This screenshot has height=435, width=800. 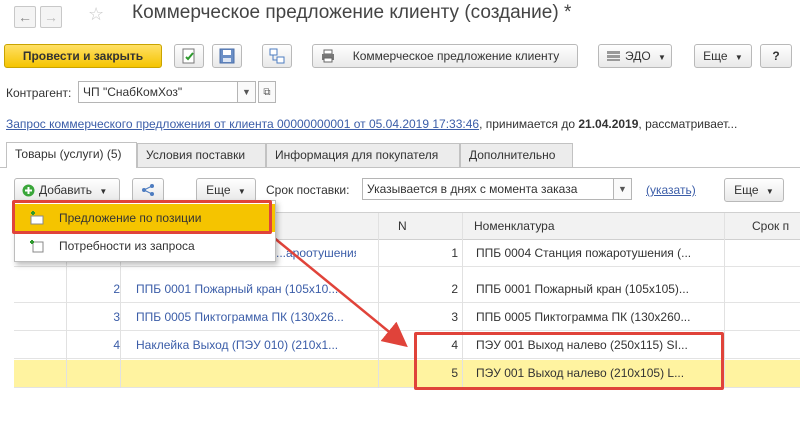 I want to click on menu-item-request-needs: Потребности из запроса, so click(x=145, y=246).